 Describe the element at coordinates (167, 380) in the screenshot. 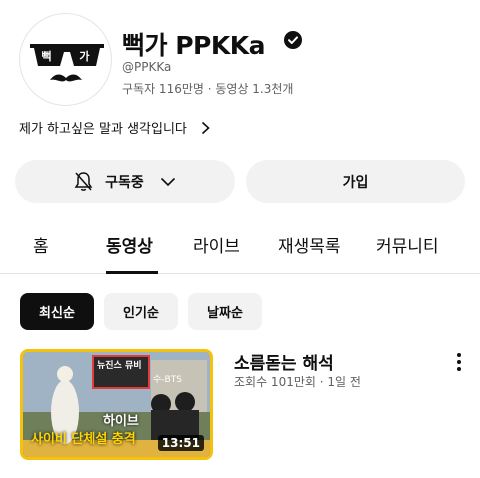

I see `thumb-text-bts: 수-BTS` at that location.